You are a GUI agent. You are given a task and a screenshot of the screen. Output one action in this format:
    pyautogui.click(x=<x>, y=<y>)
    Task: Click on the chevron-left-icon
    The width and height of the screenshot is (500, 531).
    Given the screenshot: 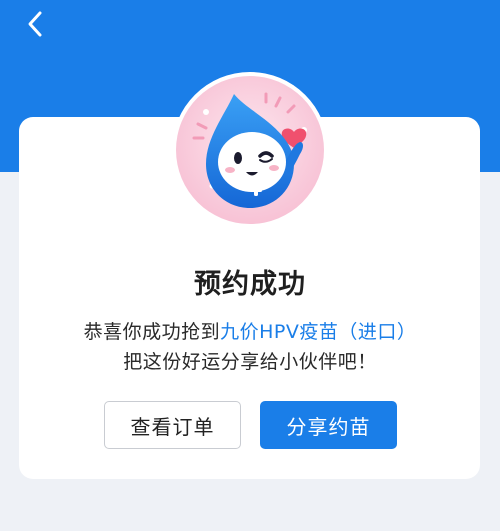 What is the action you would take?
    pyautogui.click(x=35, y=24)
    